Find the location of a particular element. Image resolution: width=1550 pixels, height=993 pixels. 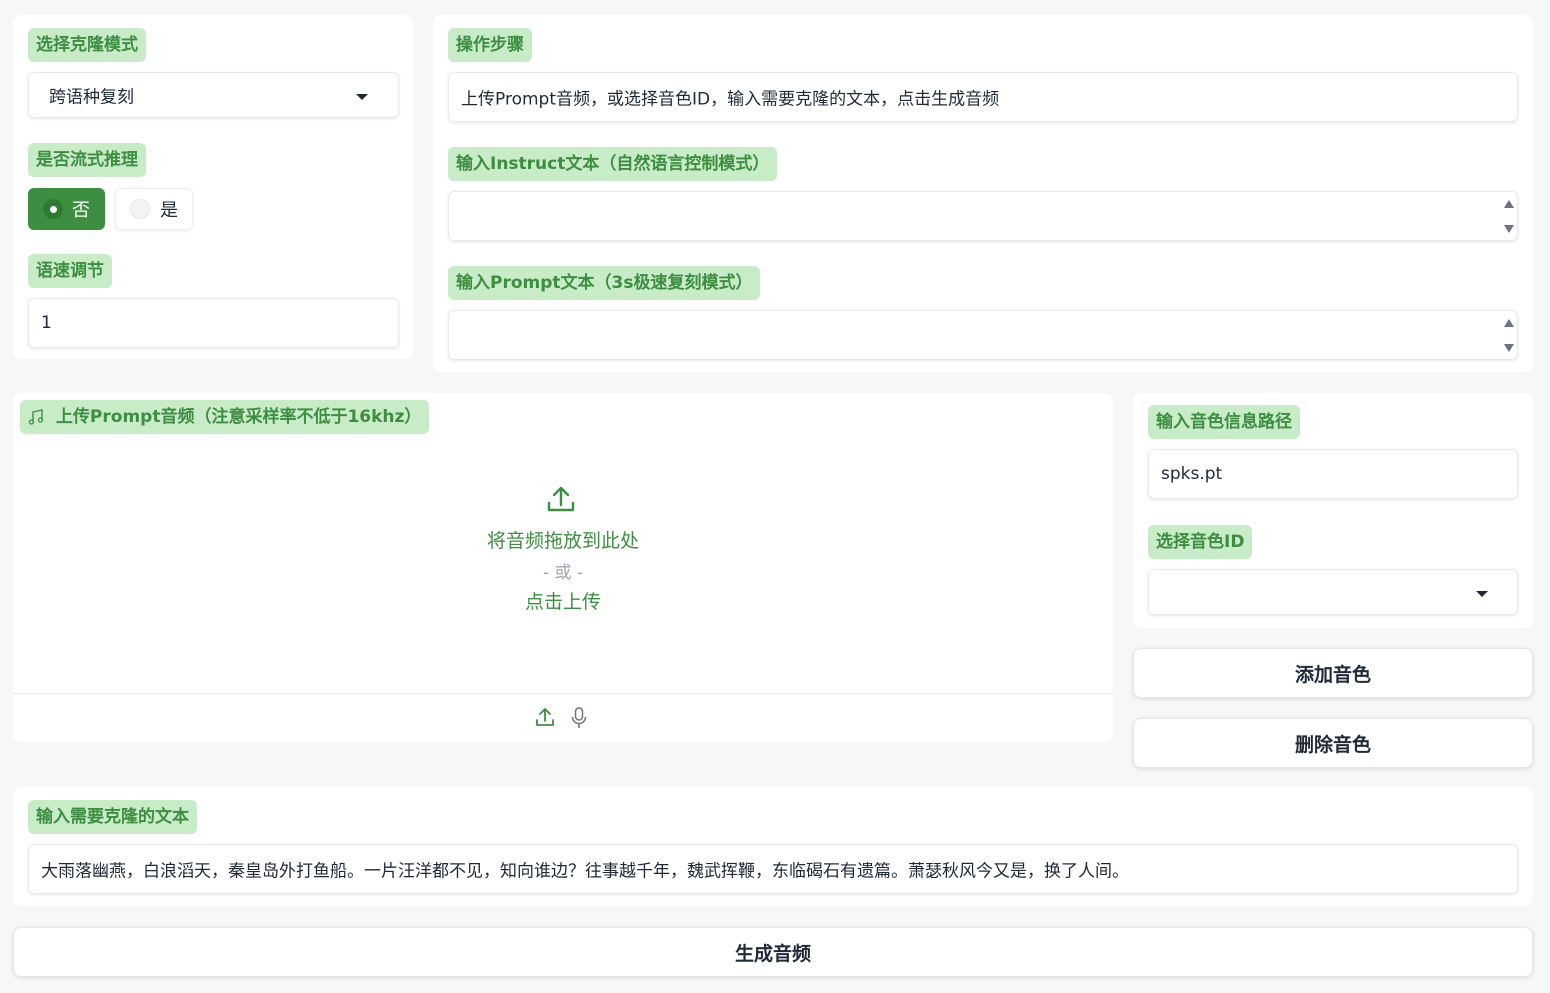

radio-stream-yes: 是 is located at coordinates (154, 209).